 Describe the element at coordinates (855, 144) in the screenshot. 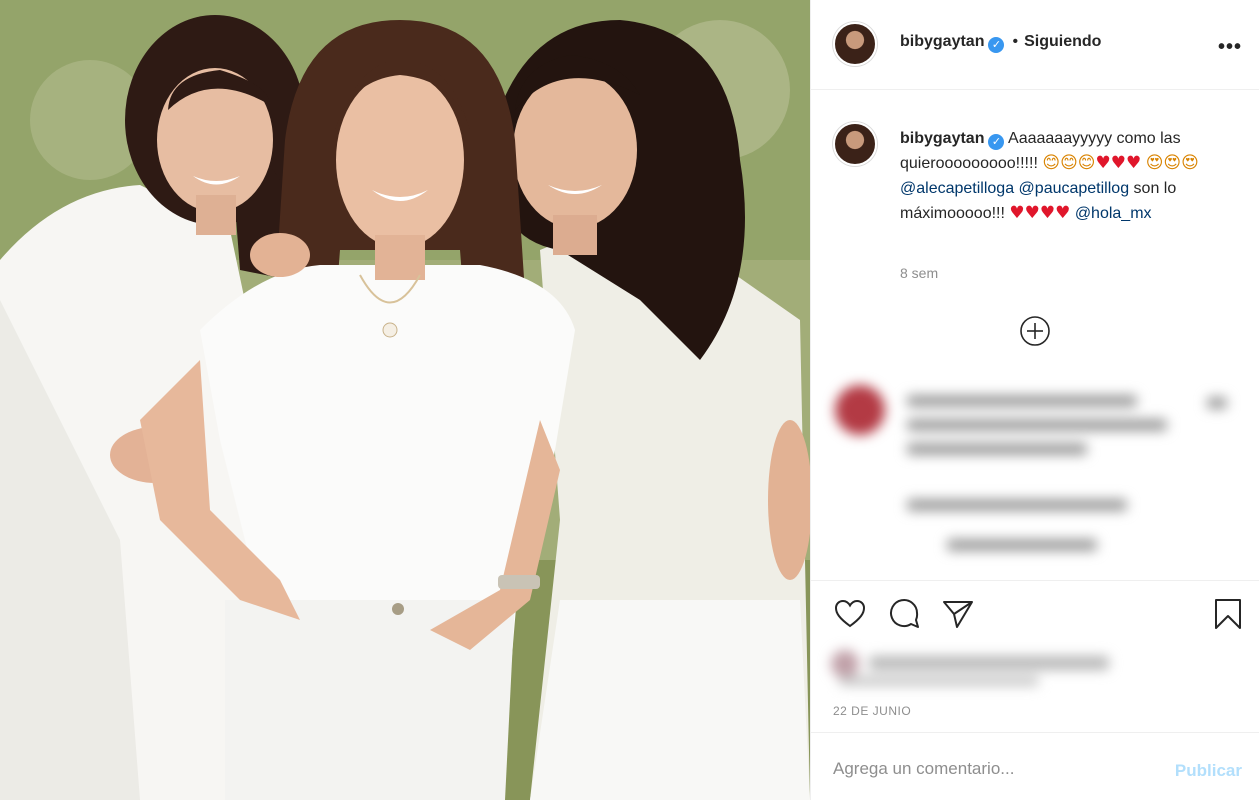

I see `caption-avatar` at that location.